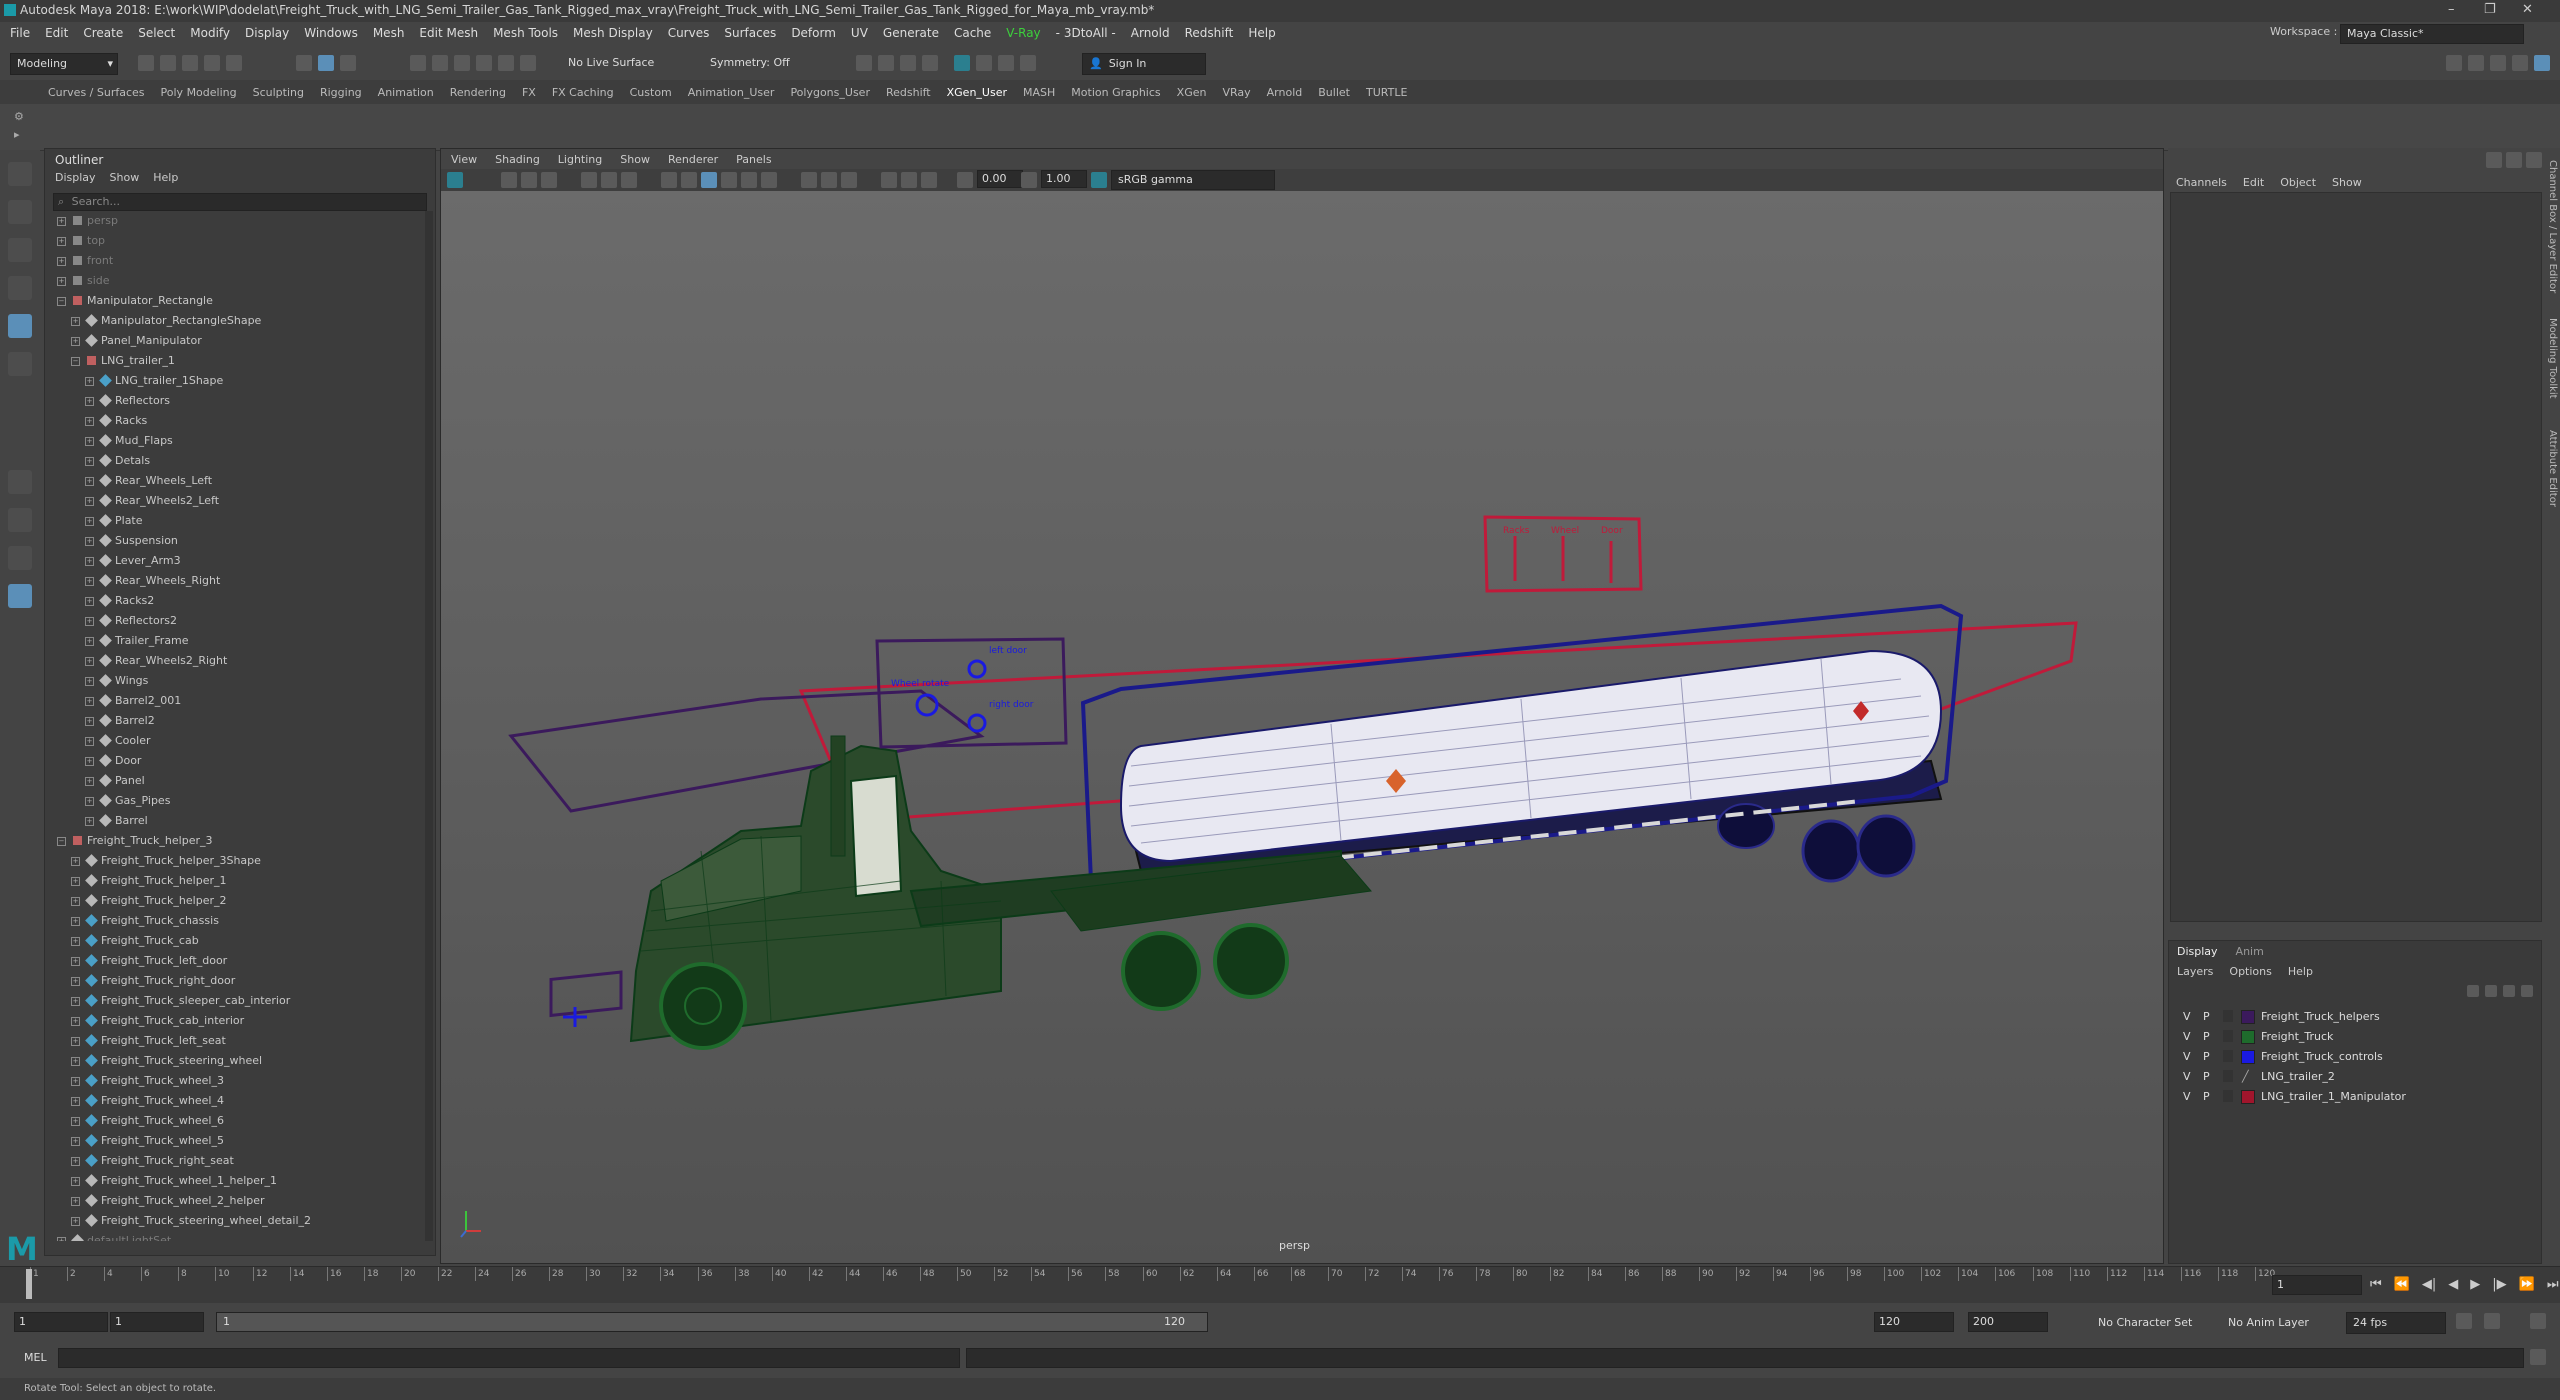 The width and height of the screenshot is (2560, 1400). I want to click on channel-menu-edit: Edit, so click(2253, 182).